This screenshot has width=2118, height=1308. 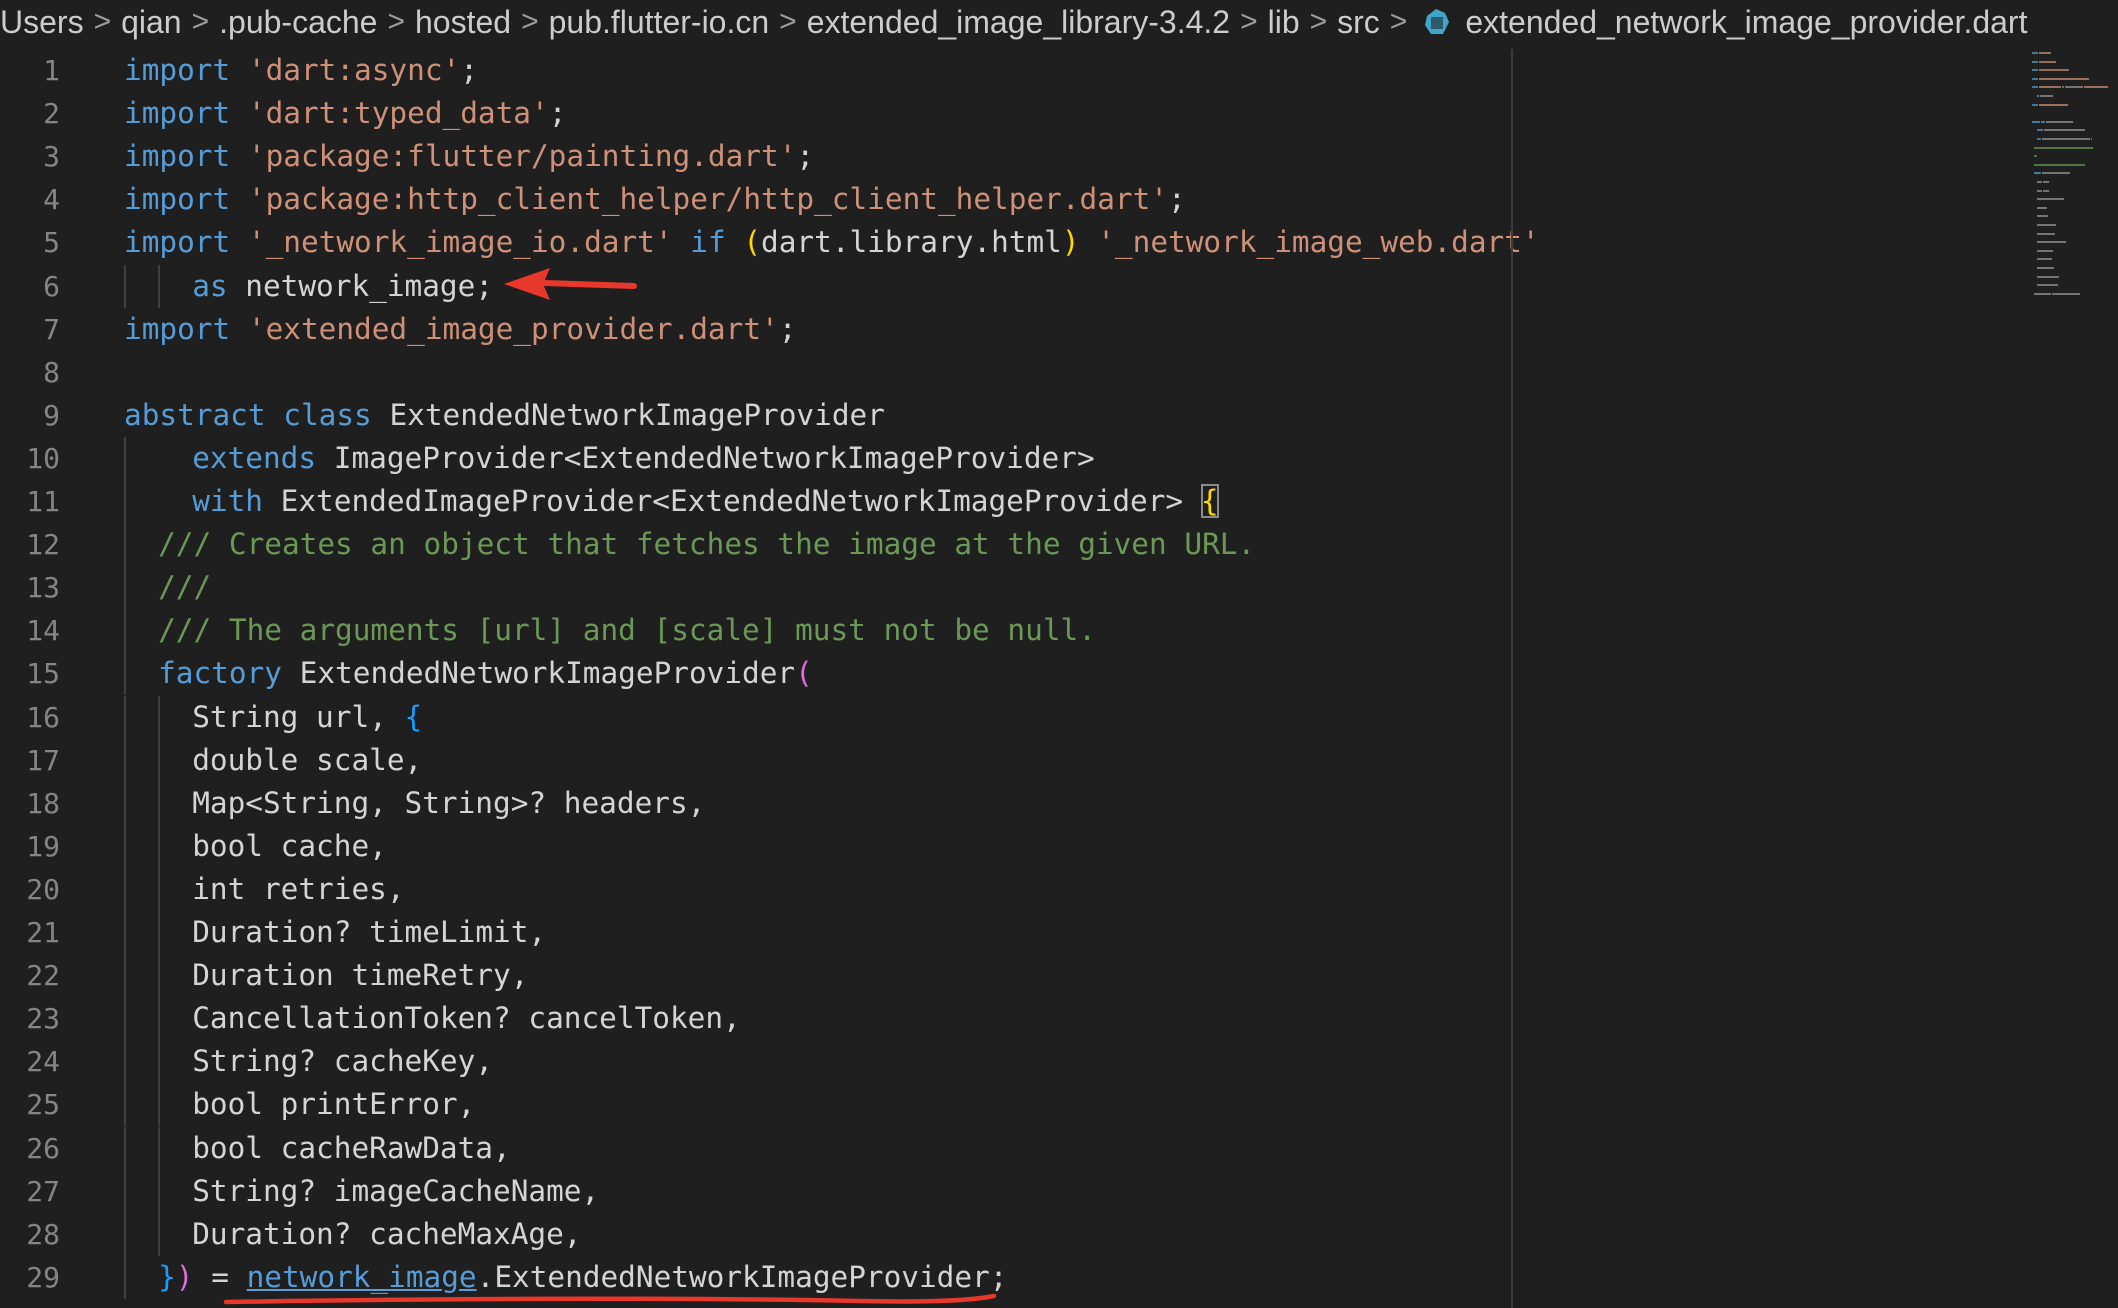 What do you see at coordinates (43, 717) in the screenshot?
I see `line-number: 16` at bounding box center [43, 717].